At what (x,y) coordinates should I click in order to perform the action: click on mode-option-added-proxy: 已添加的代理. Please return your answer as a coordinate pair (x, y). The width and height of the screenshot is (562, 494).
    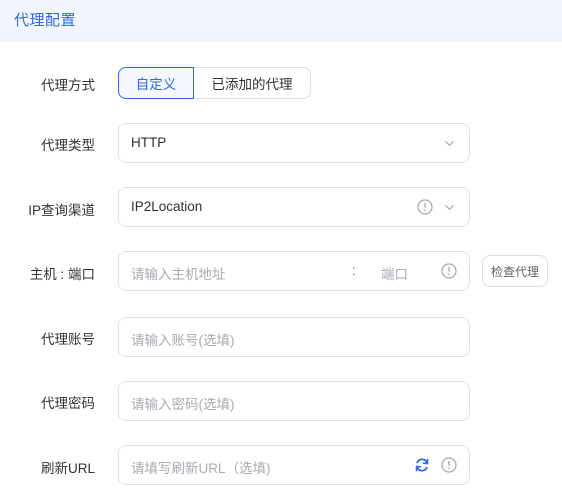
    Looking at the image, I should click on (252, 83).